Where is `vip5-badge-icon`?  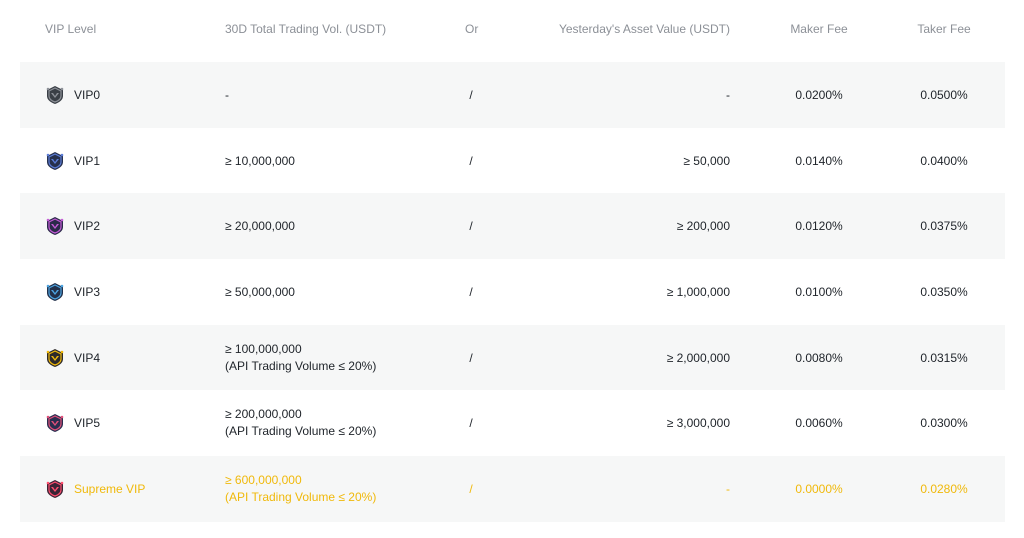
vip5-badge-icon is located at coordinates (55, 423).